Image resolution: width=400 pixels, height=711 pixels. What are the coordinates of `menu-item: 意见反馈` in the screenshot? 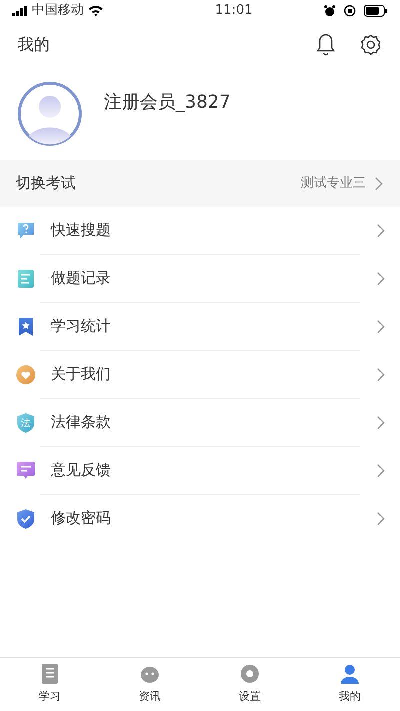 It's located at (200, 470).